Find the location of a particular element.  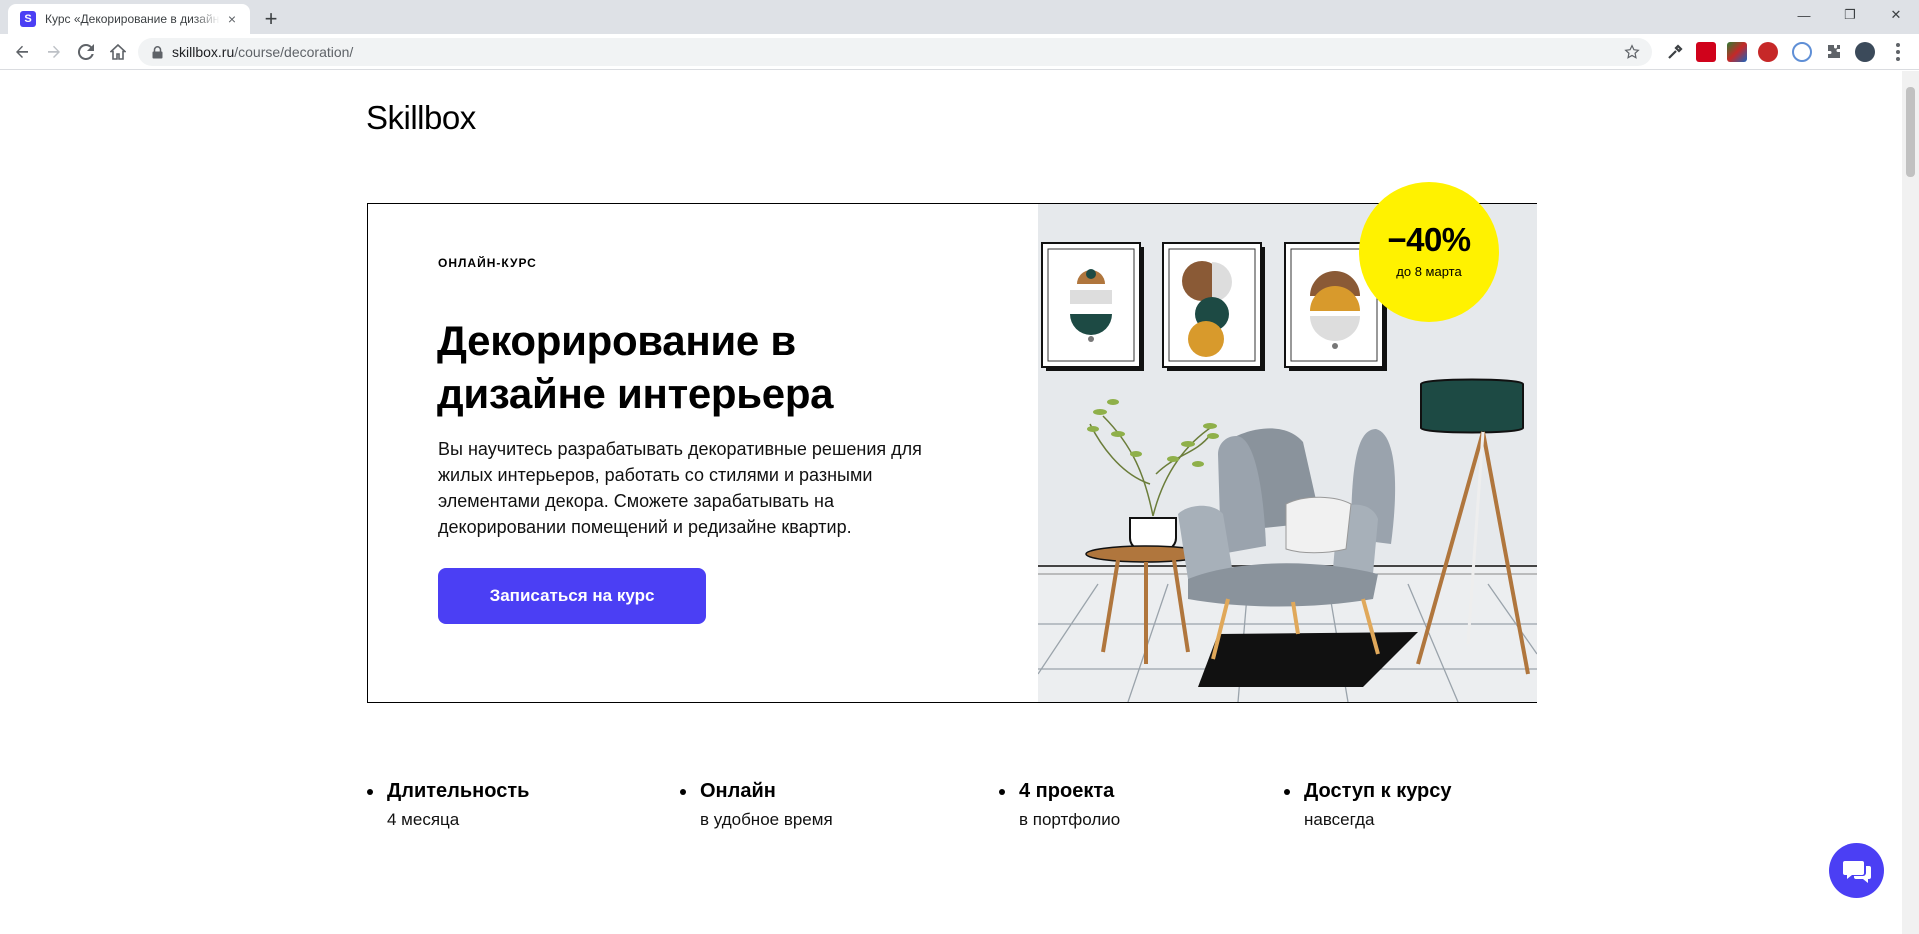

feature-title: Длительность is located at coordinates (447, 791).